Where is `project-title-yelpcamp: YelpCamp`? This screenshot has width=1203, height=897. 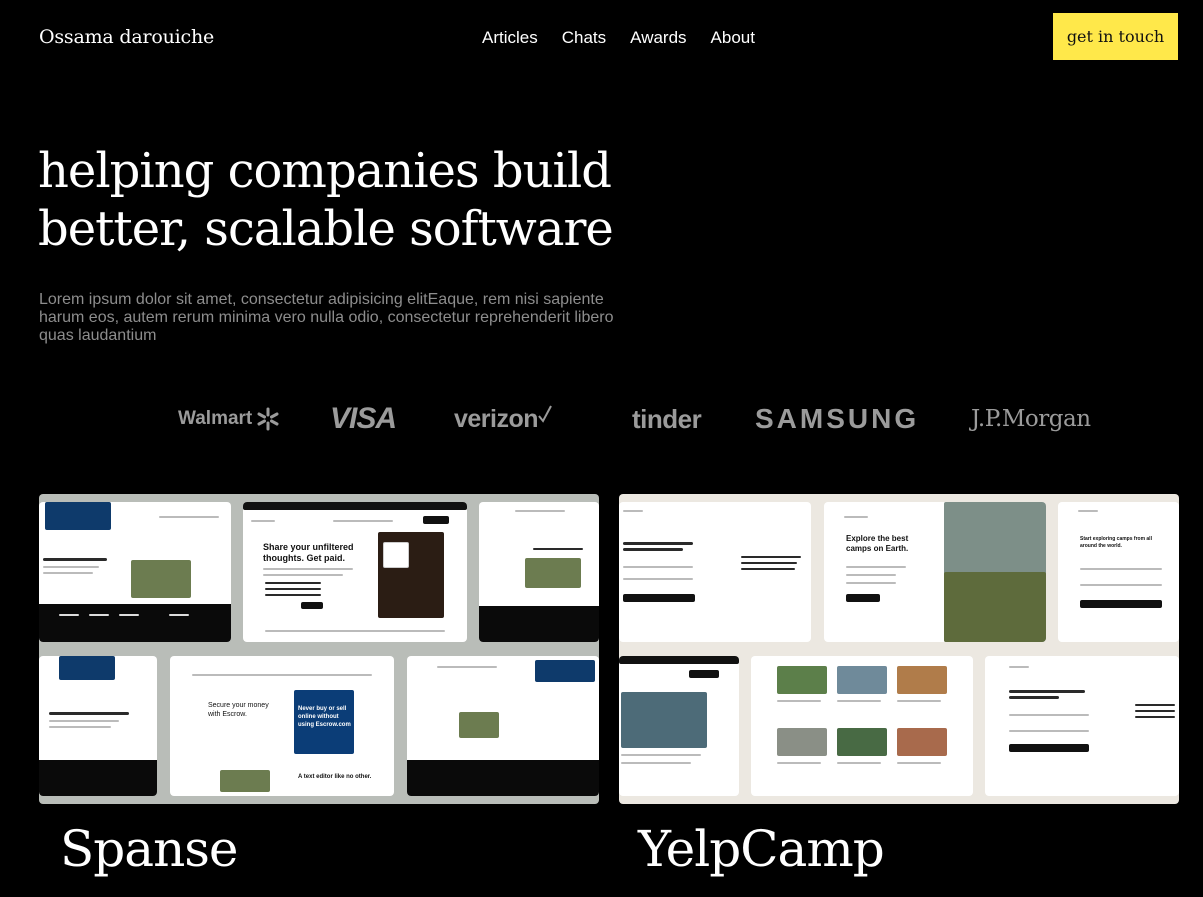 project-title-yelpcamp: YelpCamp is located at coordinates (761, 849).